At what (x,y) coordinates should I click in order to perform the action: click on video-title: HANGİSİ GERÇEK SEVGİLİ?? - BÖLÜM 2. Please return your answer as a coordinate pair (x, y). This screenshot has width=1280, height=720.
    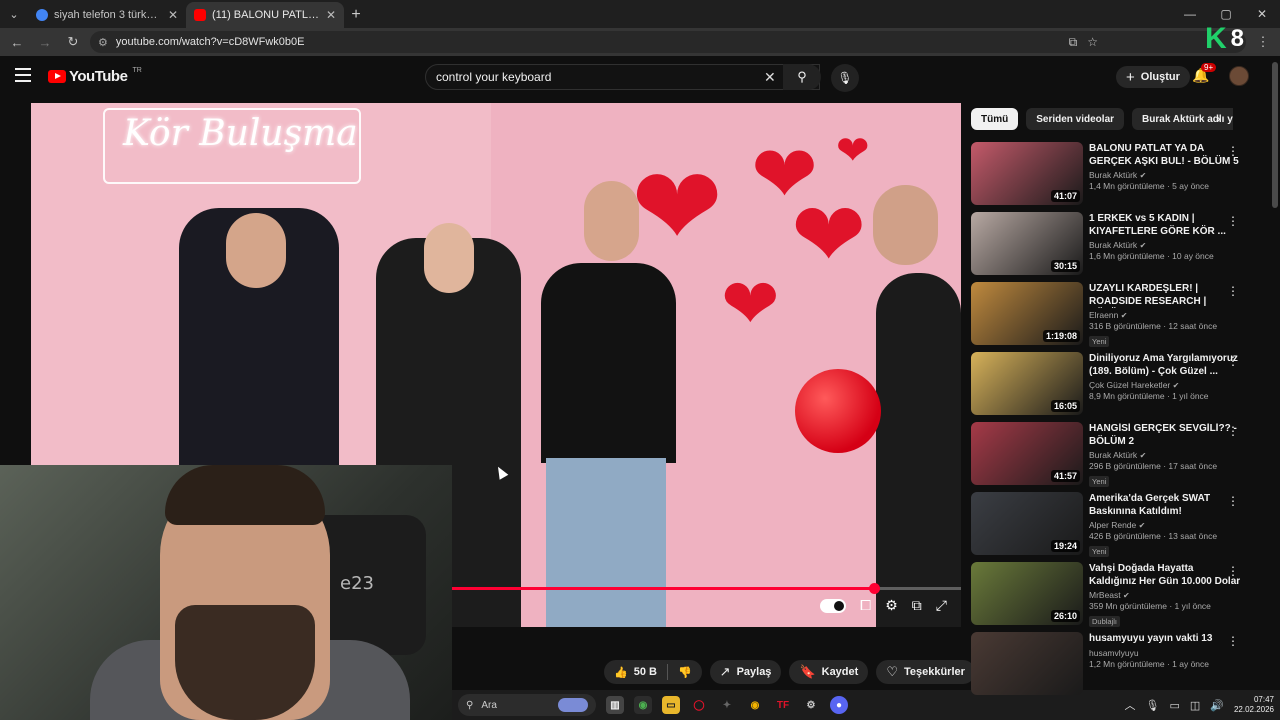
    Looking at the image, I should click on (1166, 435).